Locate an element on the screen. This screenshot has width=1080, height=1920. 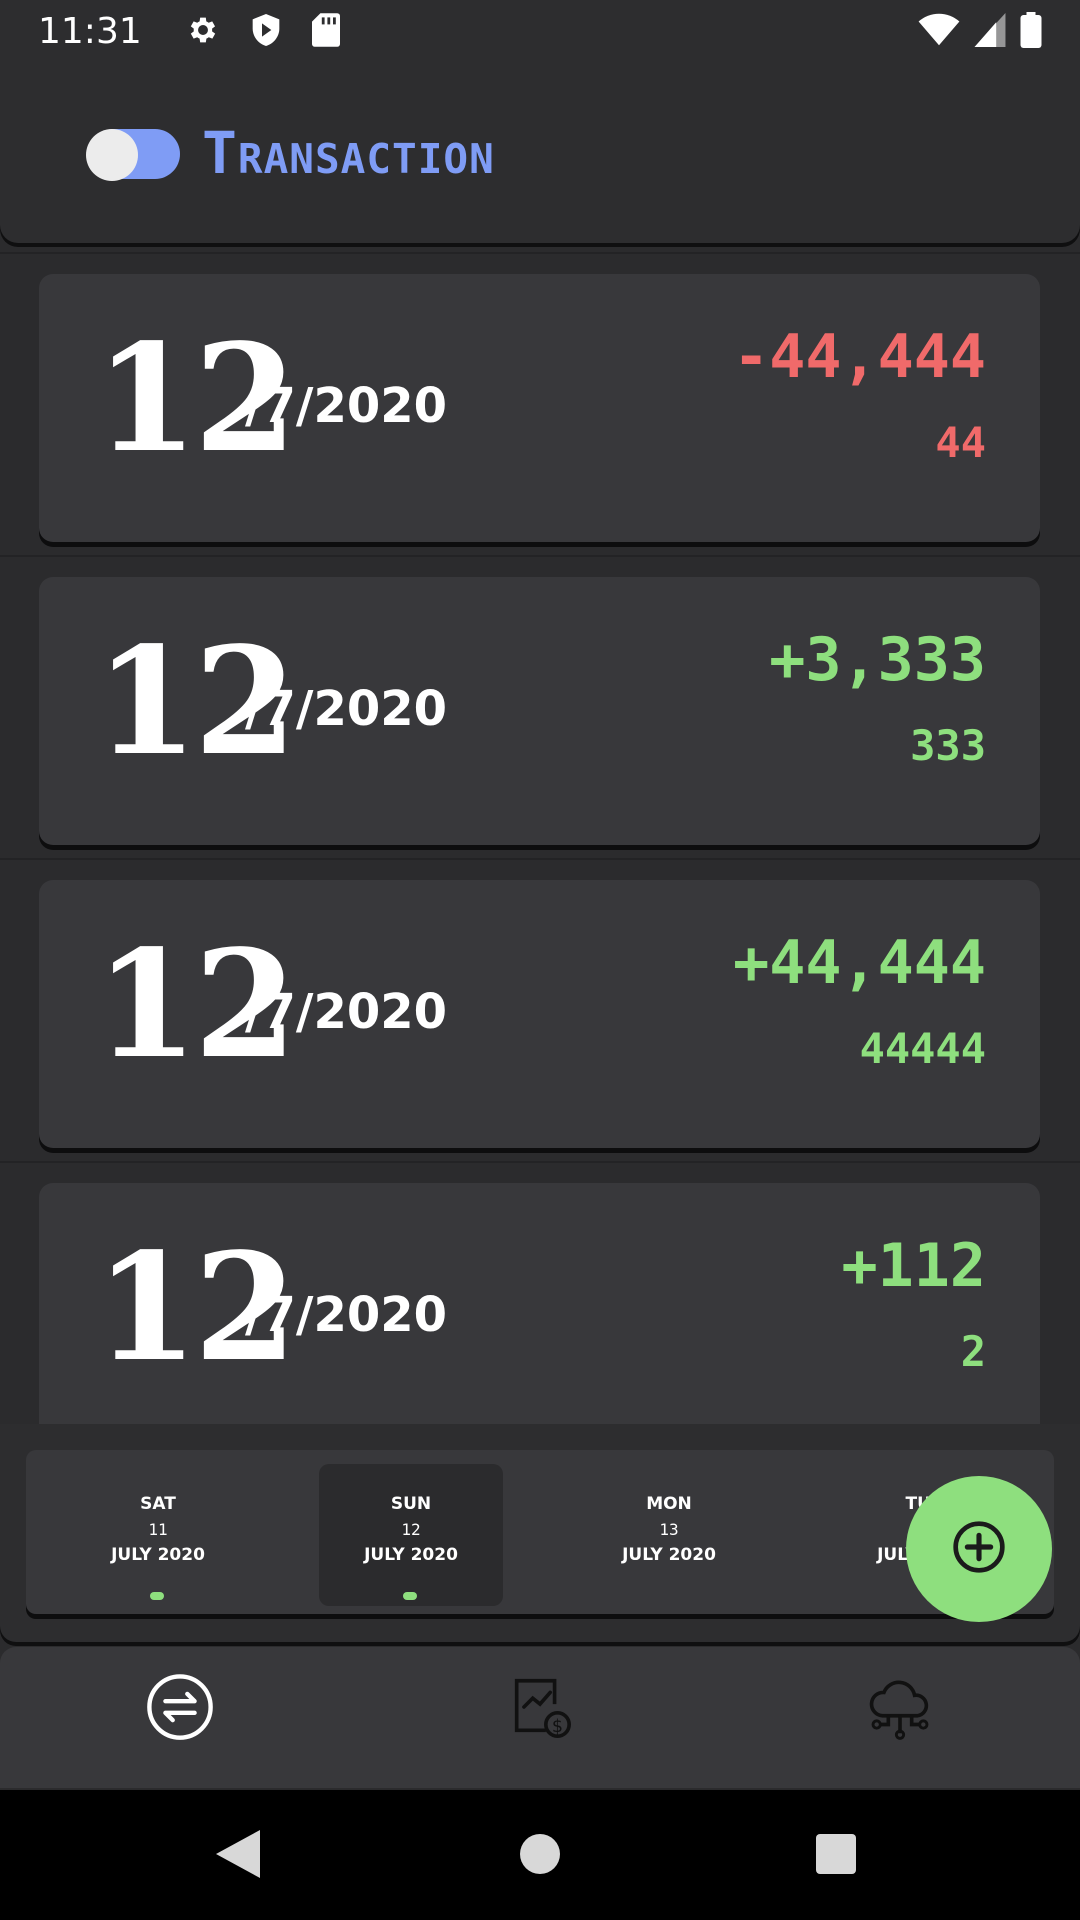
date-day-of-week: SAT is located at coordinates (158, 1504).